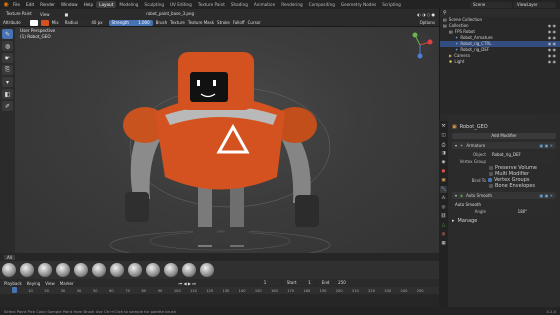 This screenshot has width=560, height=315. I want to click on annotate-icon: ✐, so click(7, 106).